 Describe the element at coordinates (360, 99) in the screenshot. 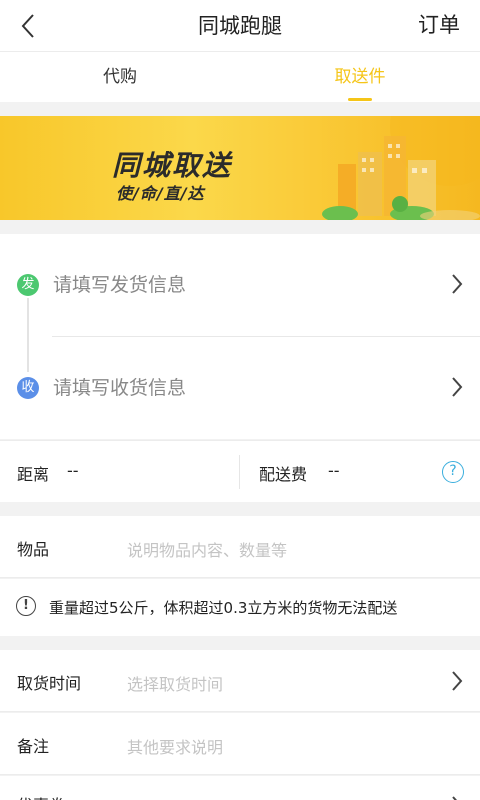

I see `active-tab-indicator` at that location.